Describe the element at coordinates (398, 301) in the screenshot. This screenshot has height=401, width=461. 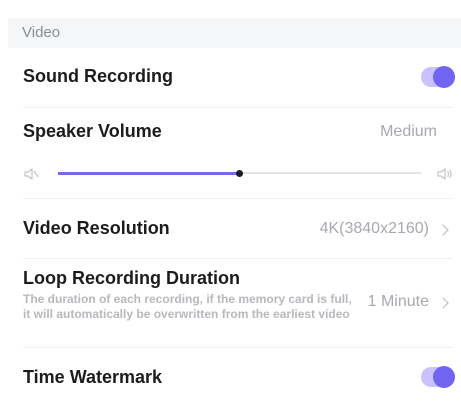
I see `loop-recording-value: 1 Minute` at that location.